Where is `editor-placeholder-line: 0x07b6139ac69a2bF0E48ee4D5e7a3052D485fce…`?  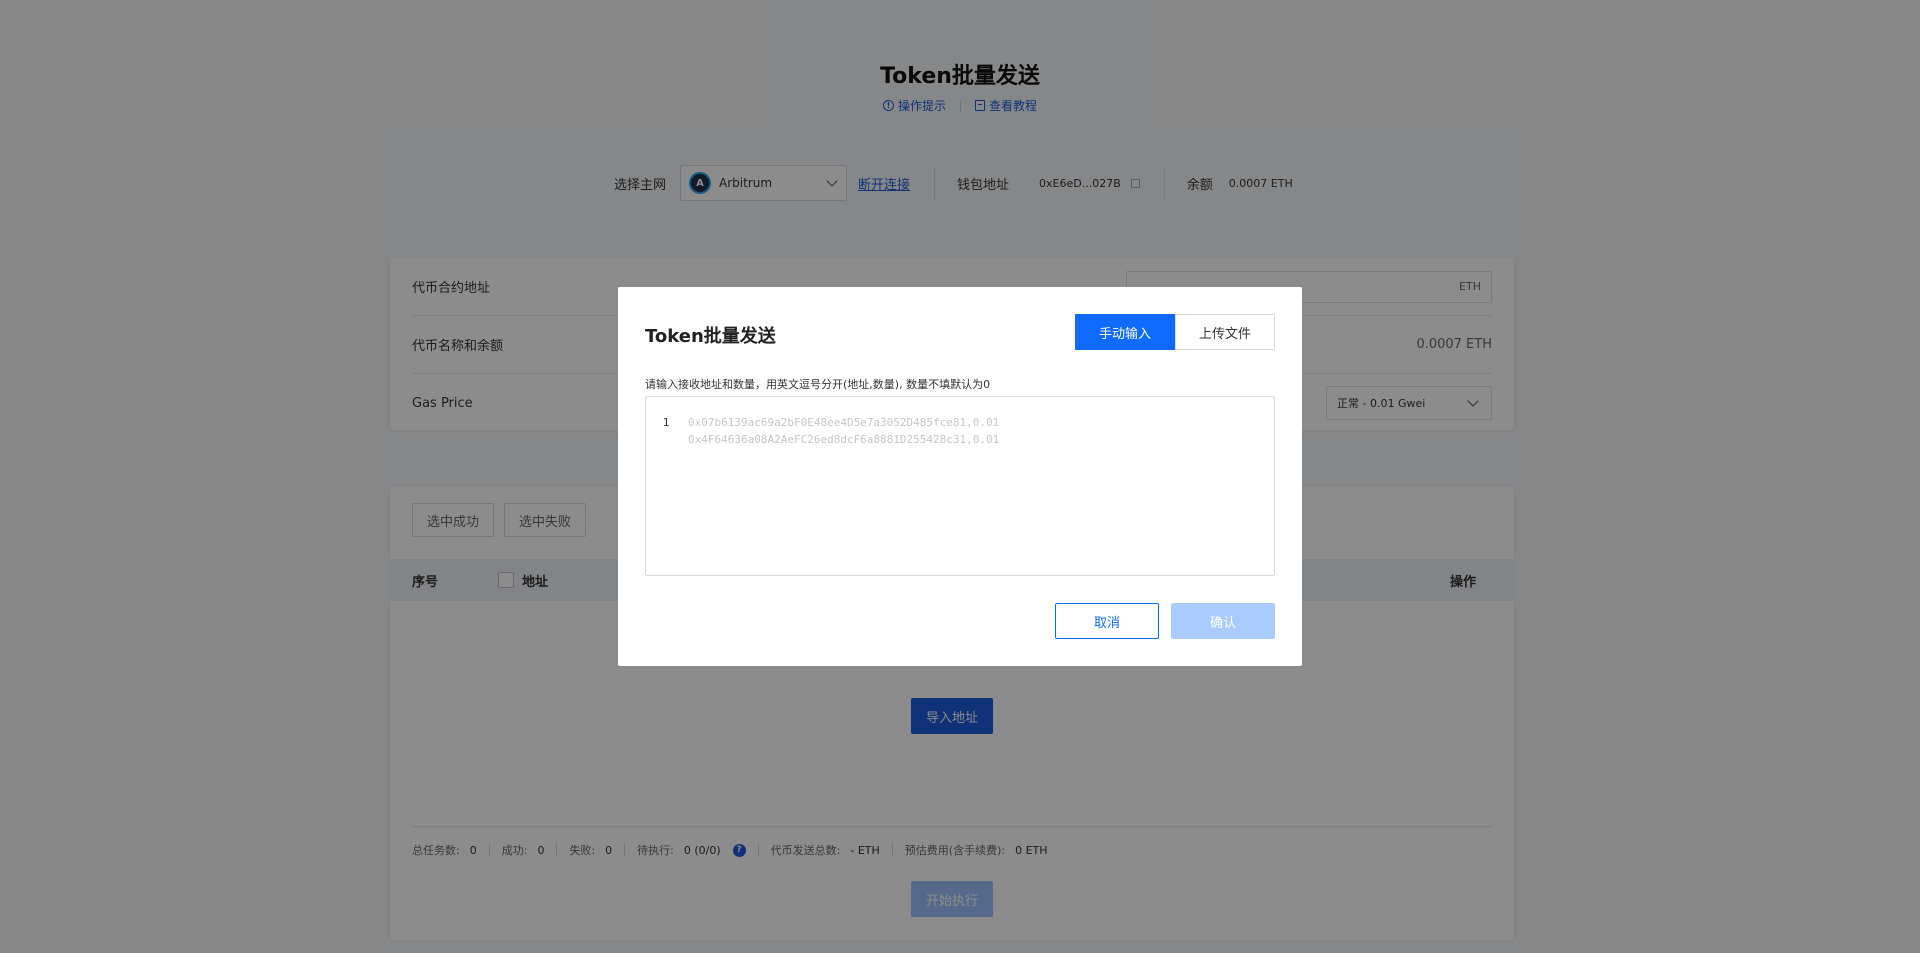 editor-placeholder-line: 0x07b6139ac69a2bF0E48ee4D5e7a3052D485fce… is located at coordinates (844, 422).